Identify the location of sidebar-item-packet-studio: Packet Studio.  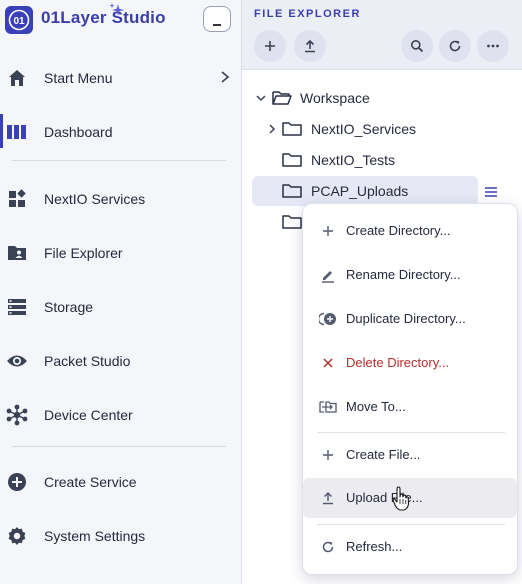
(121, 361).